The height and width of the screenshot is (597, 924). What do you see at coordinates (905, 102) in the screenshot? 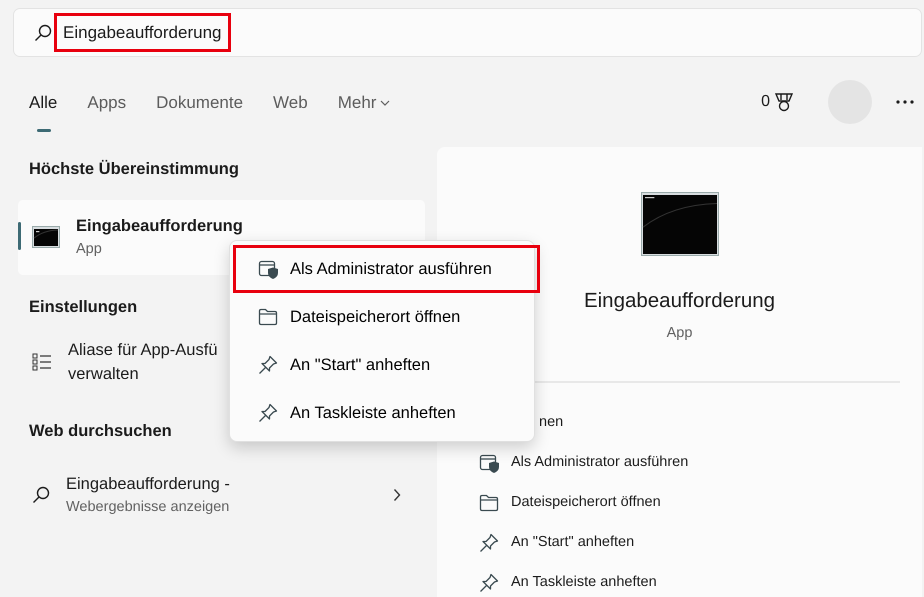
I see `more-icon` at bounding box center [905, 102].